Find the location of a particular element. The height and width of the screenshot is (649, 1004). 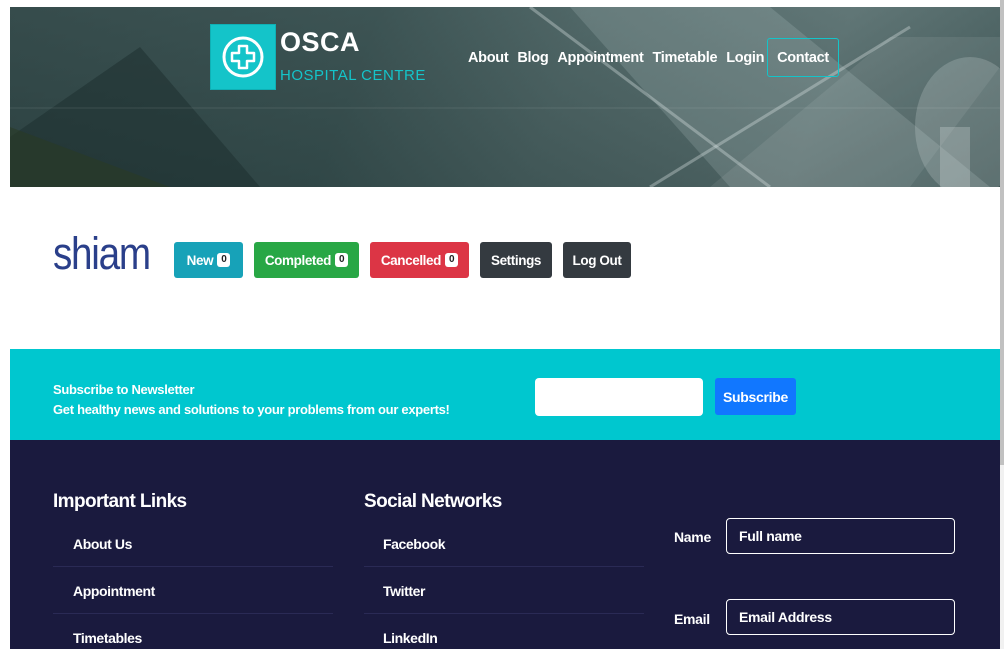

scrollbar-track is located at coordinates (1002, 324).